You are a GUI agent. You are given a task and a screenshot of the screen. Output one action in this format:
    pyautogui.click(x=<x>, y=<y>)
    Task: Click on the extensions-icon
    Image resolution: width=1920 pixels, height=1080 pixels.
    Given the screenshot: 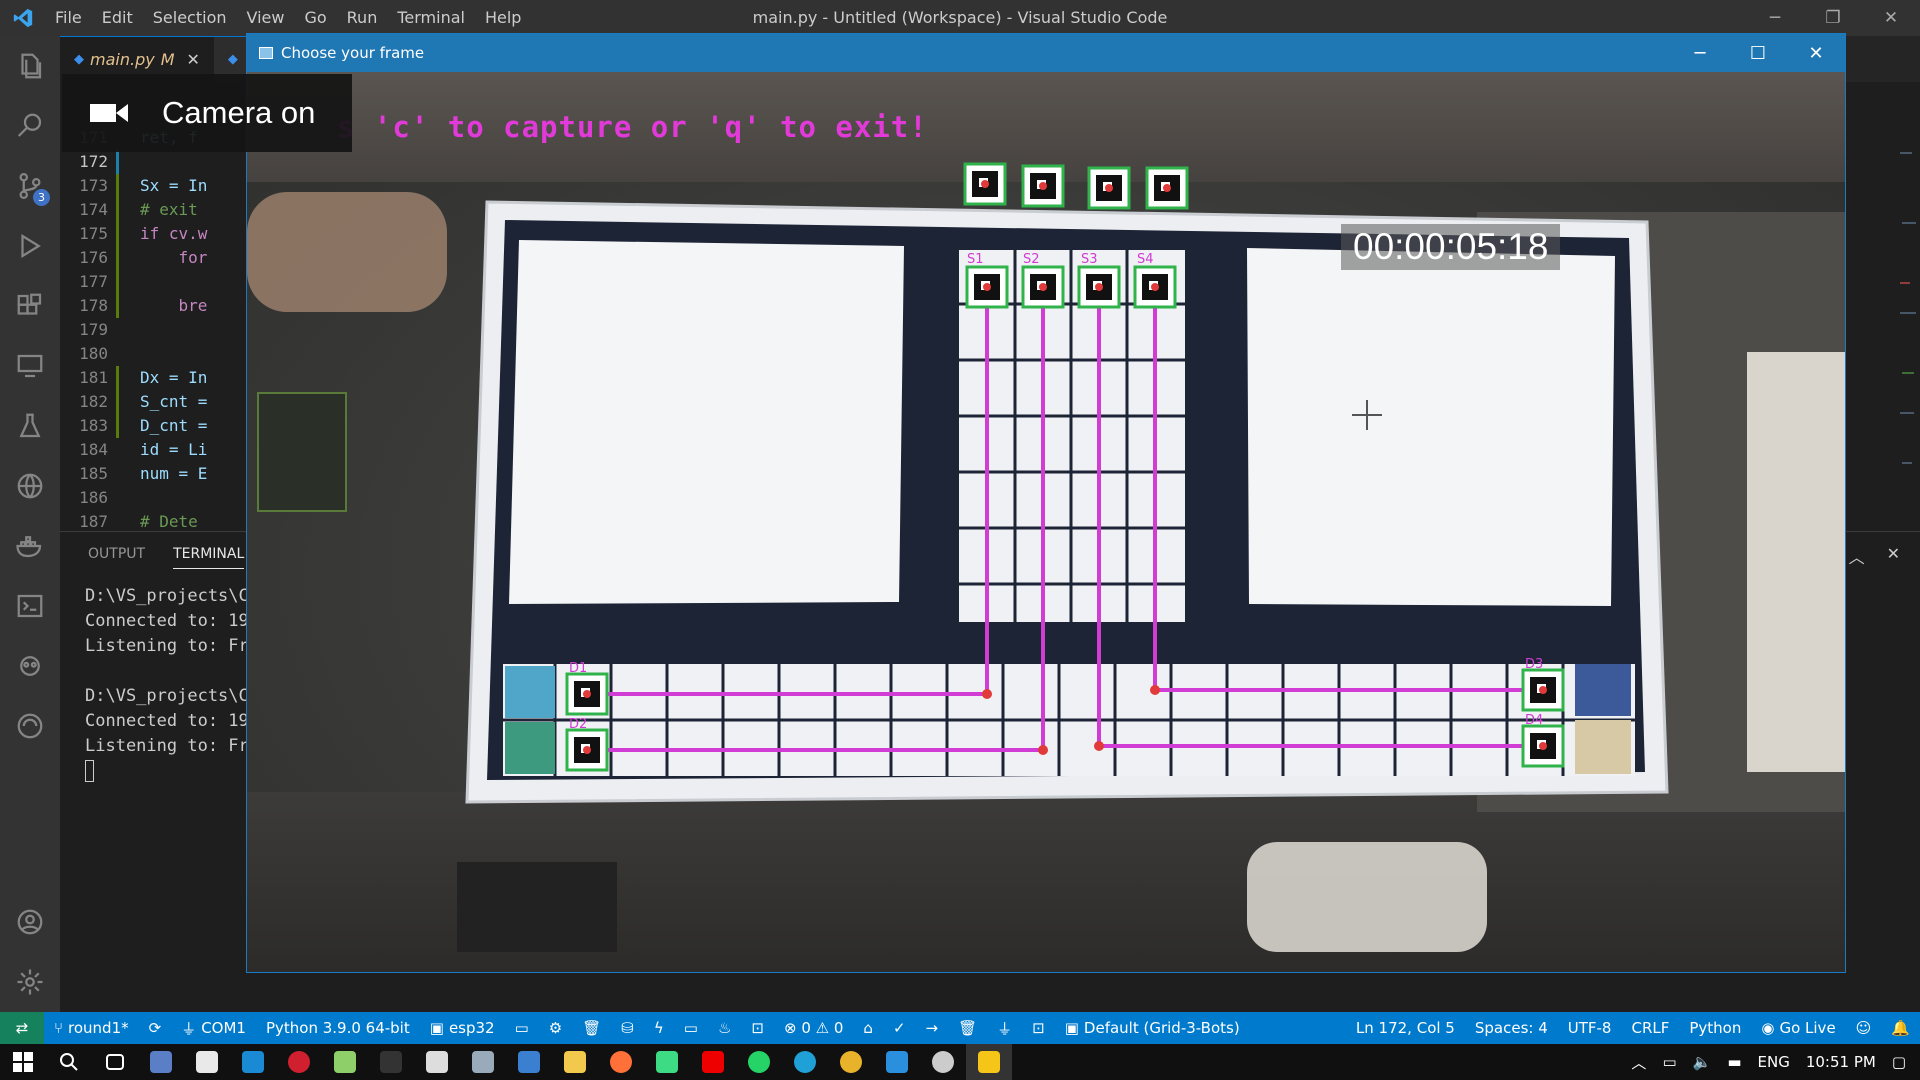 What is the action you would take?
    pyautogui.click(x=30, y=306)
    